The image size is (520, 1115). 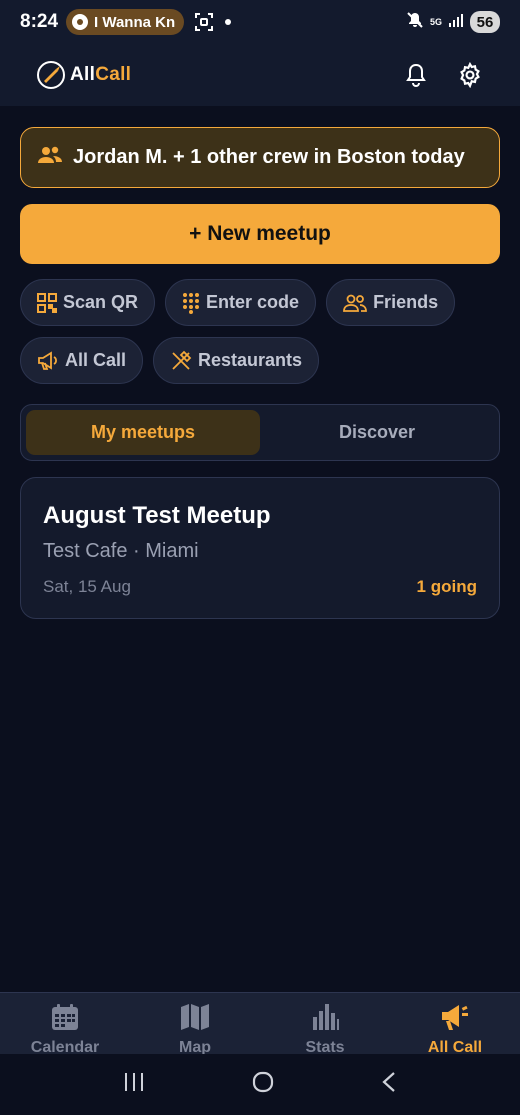 I want to click on utensils-icon, so click(x=181, y=361).